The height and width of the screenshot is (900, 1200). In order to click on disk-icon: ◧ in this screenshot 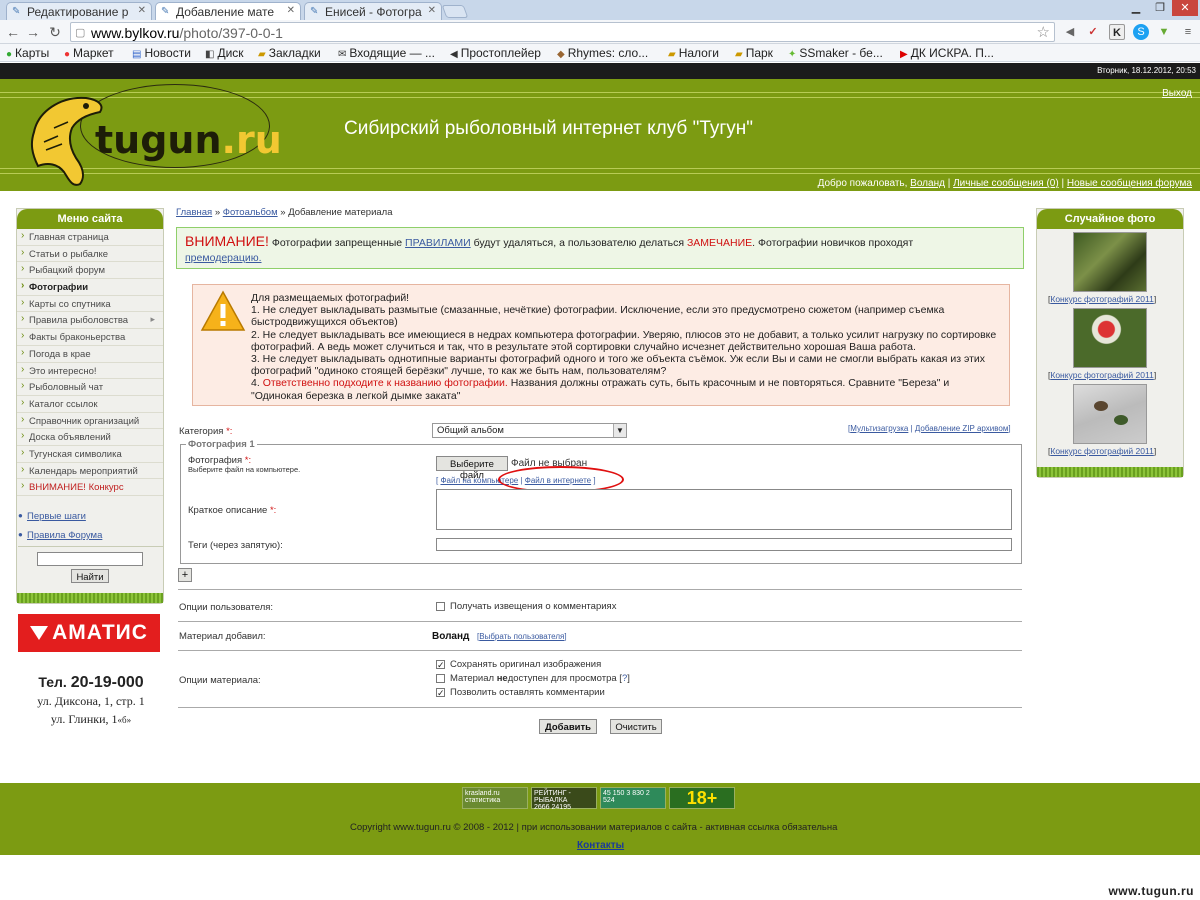, I will do `click(210, 54)`.